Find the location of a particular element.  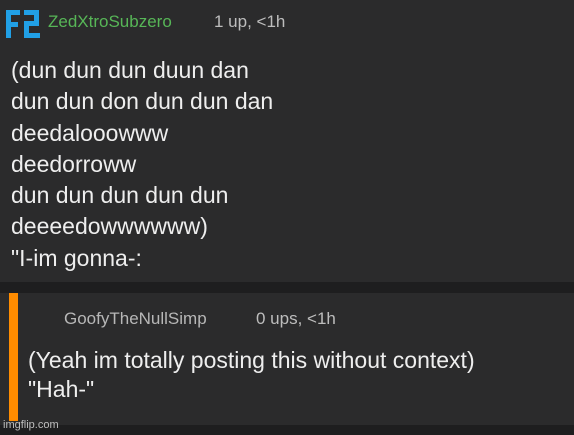

comment-line: deeeedowwwwww) is located at coordinates (109, 226).